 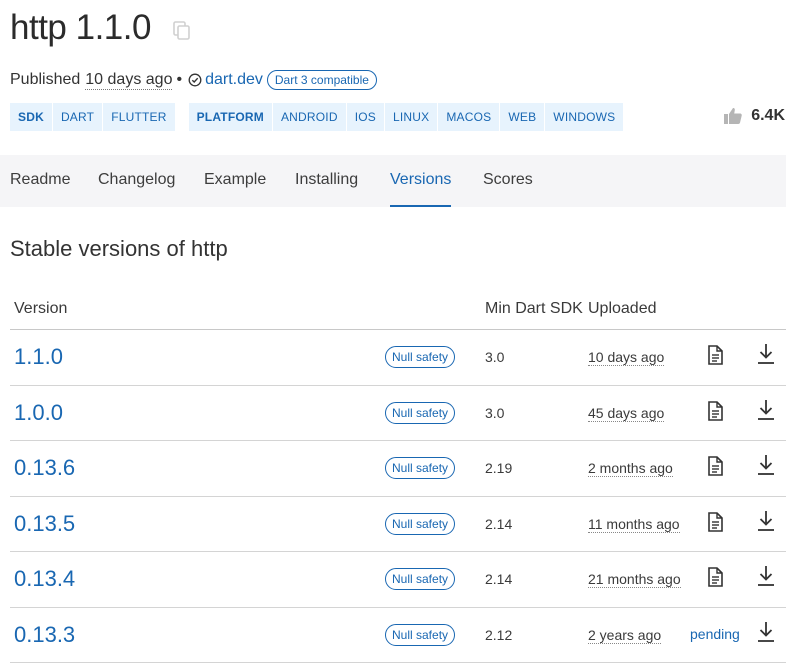 I want to click on min-sdk-value: 2.19, so click(x=499, y=468).